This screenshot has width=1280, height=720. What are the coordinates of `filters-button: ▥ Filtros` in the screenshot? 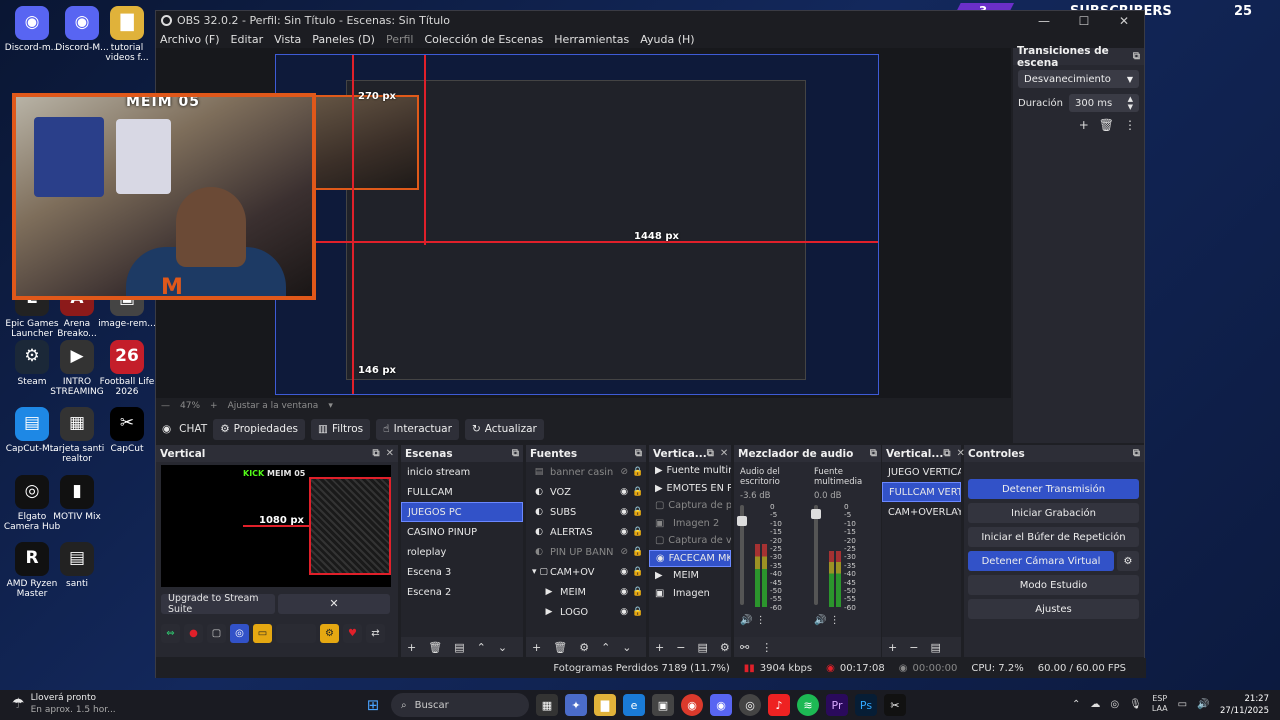 It's located at (341, 429).